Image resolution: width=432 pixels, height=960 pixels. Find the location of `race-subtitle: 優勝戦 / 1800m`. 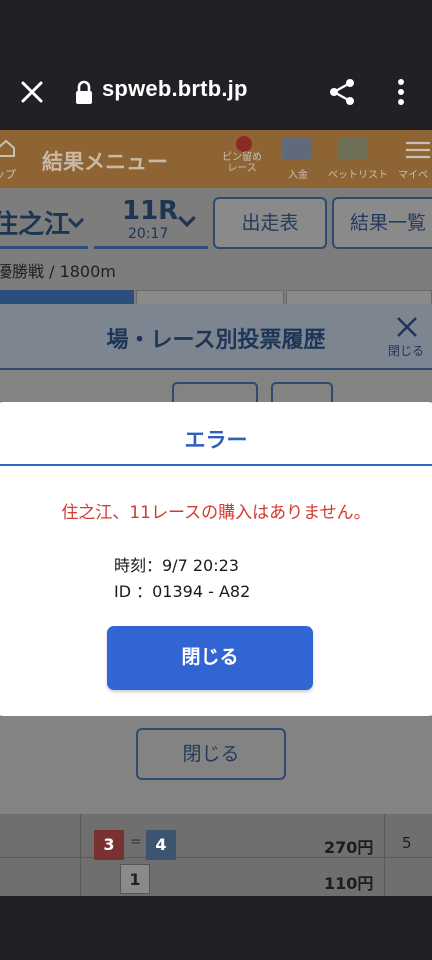

race-subtitle: 優勝戦 / 1800m is located at coordinates (58, 271).